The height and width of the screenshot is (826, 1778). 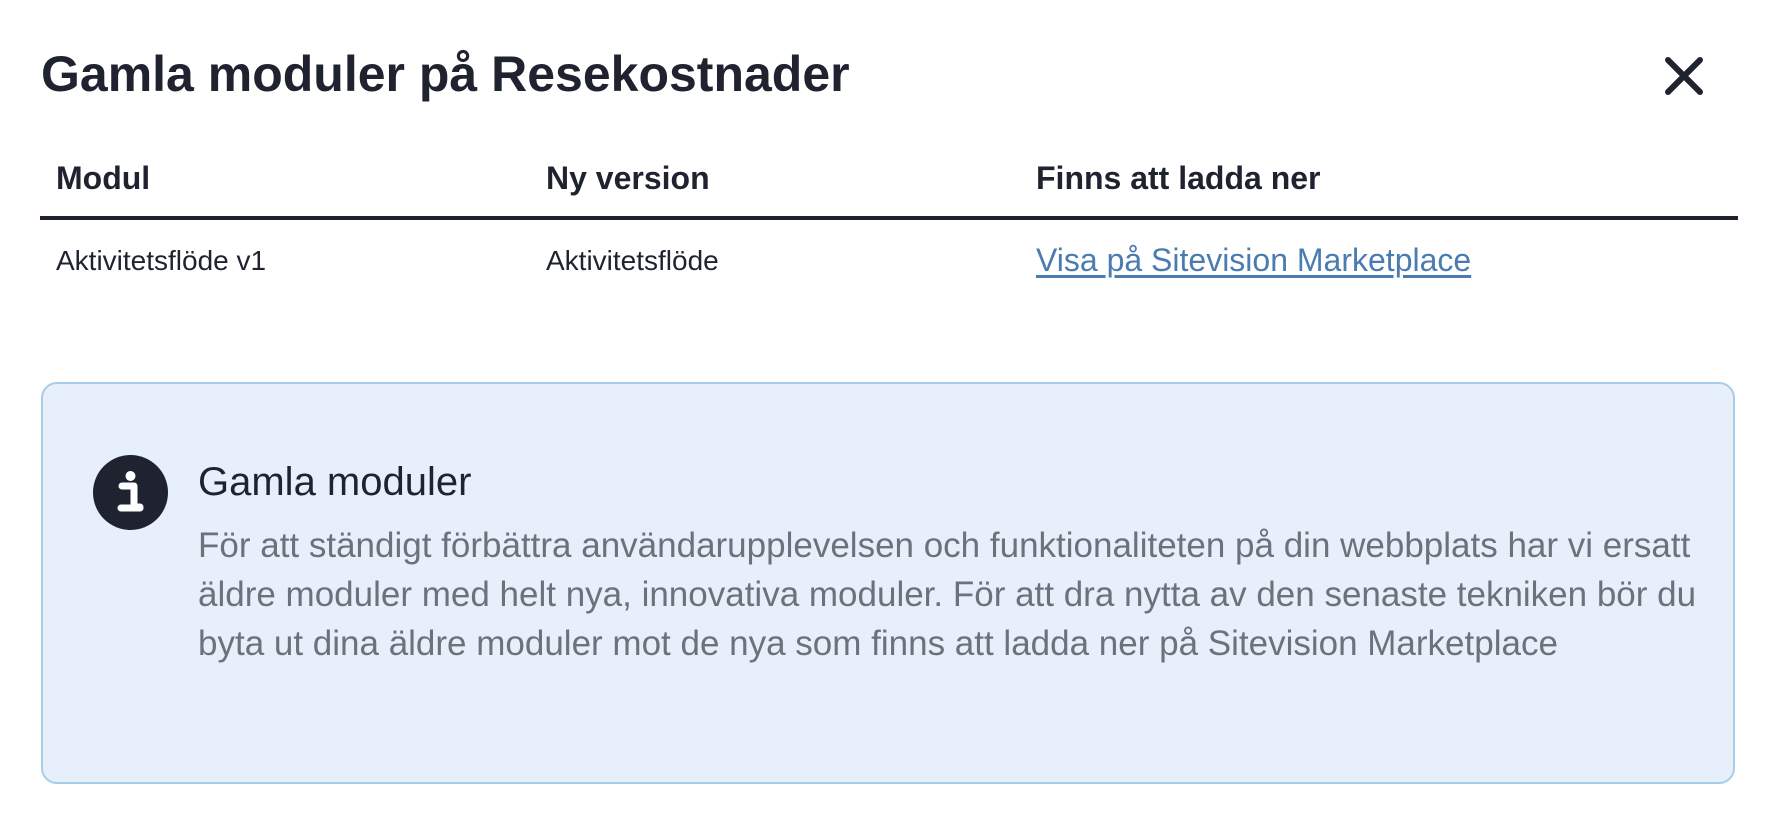 I want to click on table-header-row: Modul Ny version Finns att ladda ner, so click(x=889, y=185).